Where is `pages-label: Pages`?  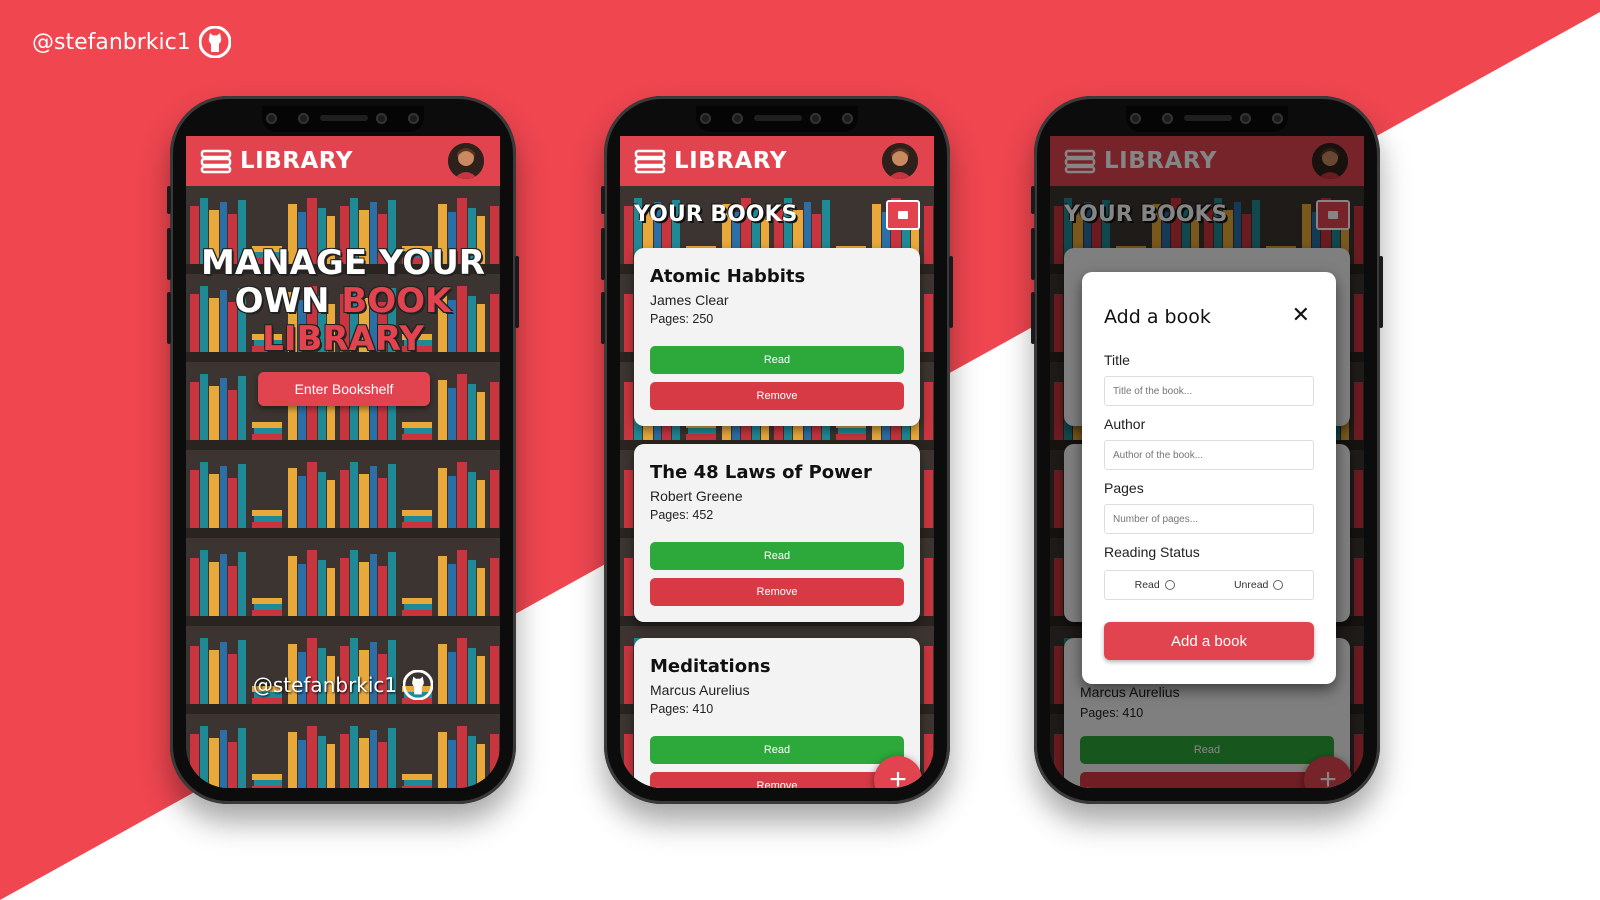 pages-label: Pages is located at coordinates (1124, 488).